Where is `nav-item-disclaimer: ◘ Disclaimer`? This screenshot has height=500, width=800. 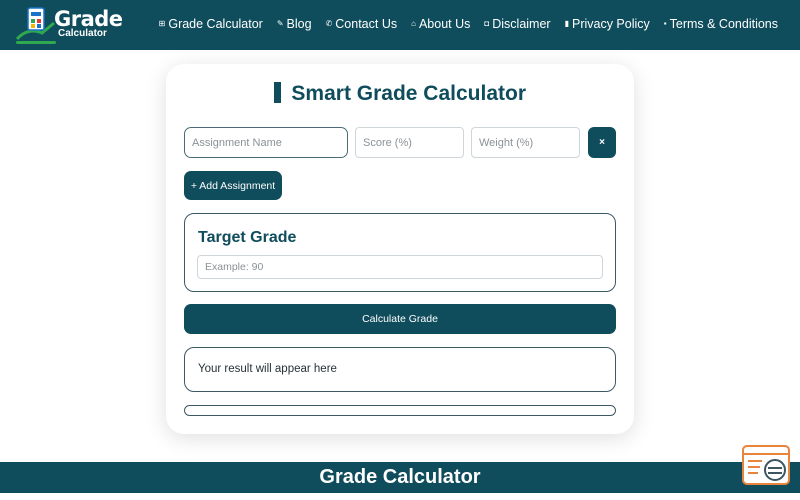
nav-item-disclaimer: ◘ Disclaimer is located at coordinates (517, 24).